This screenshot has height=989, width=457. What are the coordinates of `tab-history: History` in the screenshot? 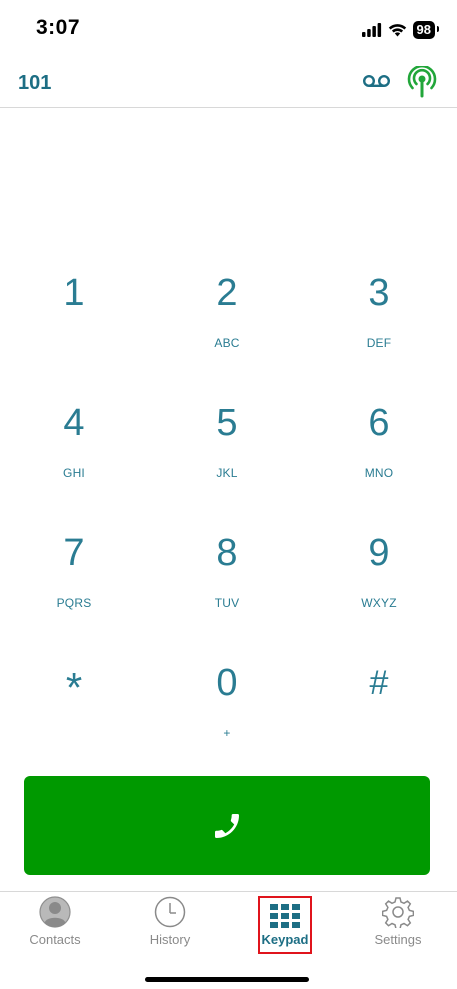 It's located at (170, 925).